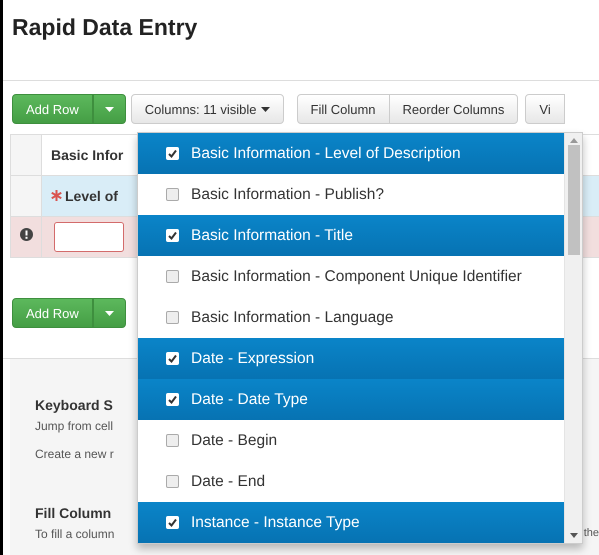  I want to click on scrollbar-thumb, so click(574, 200).